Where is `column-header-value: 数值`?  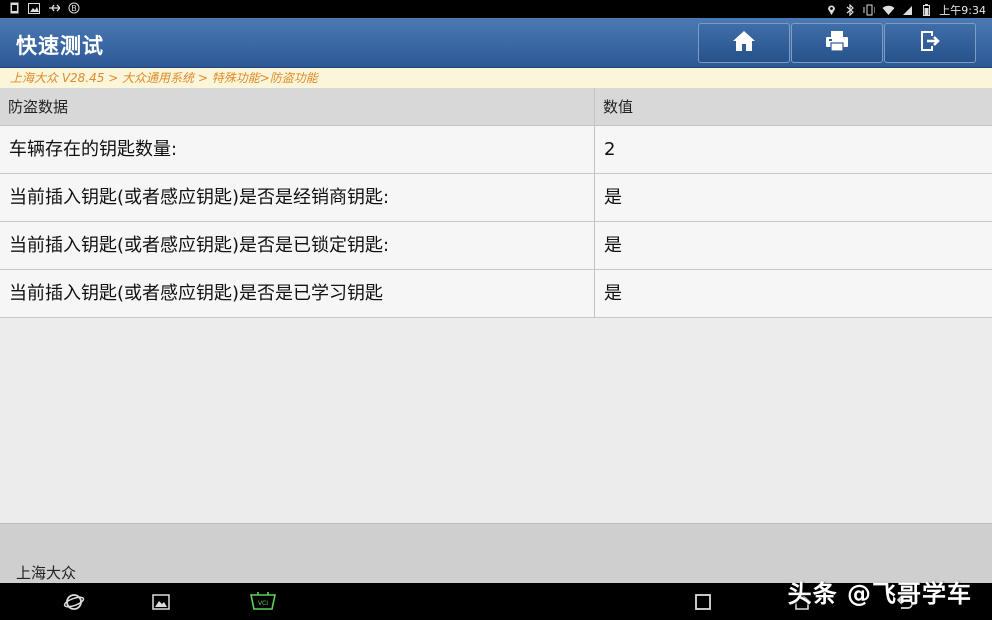
column-header-value: 数值 is located at coordinates (618, 107).